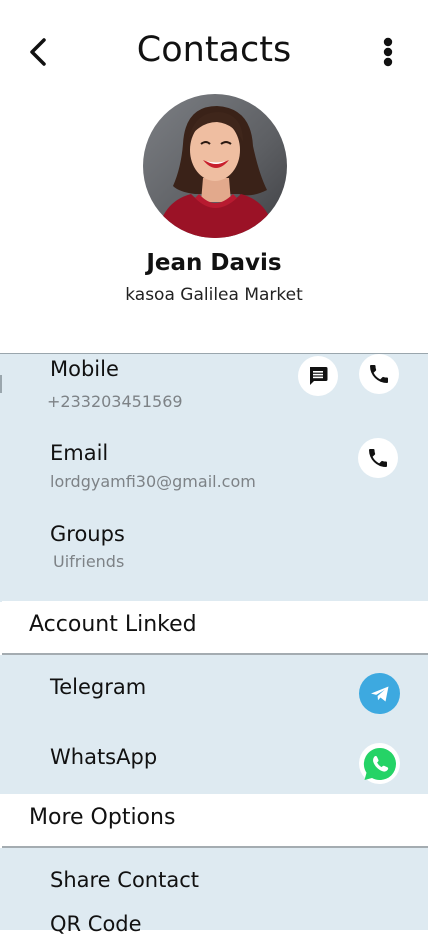  Describe the element at coordinates (124, 880) in the screenshot. I see `share-contact-option: Share Contact` at that location.